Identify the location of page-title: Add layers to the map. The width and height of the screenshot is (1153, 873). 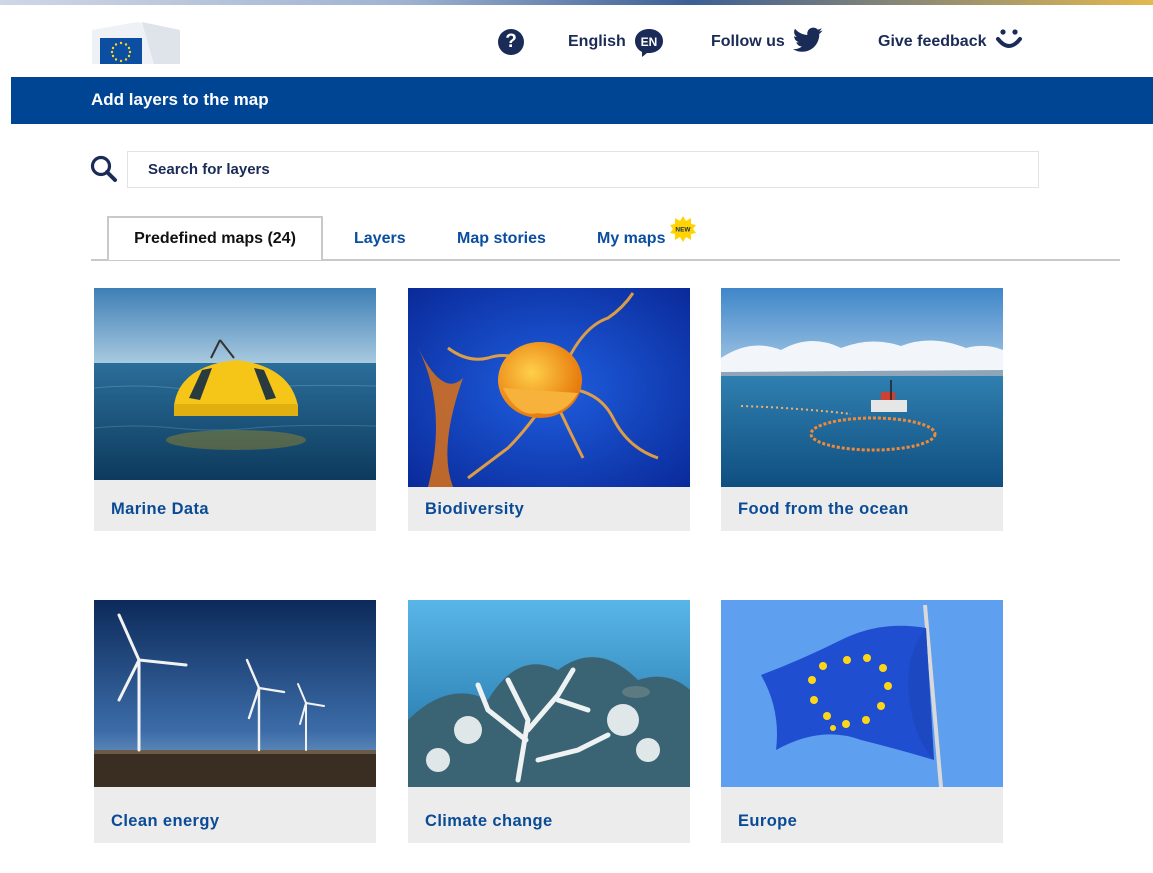
(180, 99).